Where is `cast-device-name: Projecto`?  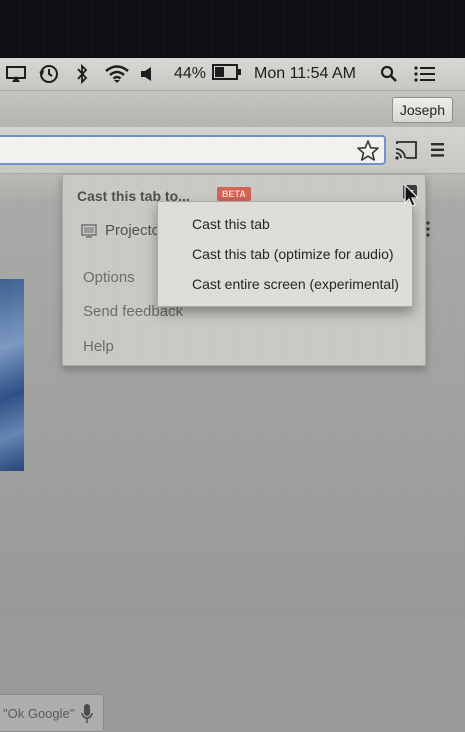
cast-device-name: Projecto is located at coordinates (132, 230).